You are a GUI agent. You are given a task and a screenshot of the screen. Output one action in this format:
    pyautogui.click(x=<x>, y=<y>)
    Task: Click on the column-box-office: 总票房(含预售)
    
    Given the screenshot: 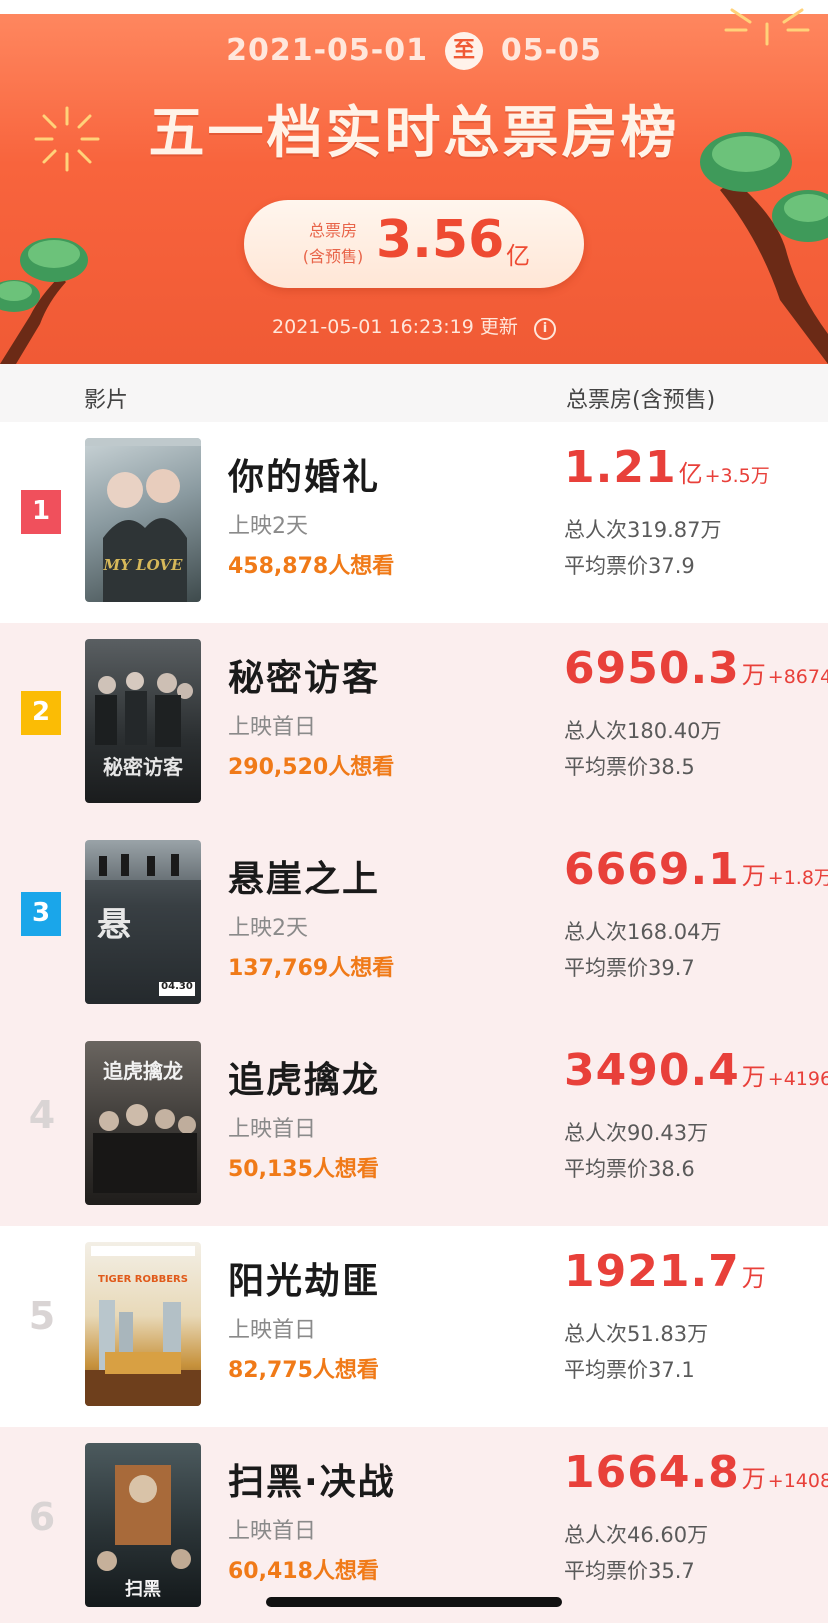 What is the action you would take?
    pyautogui.click(x=641, y=400)
    